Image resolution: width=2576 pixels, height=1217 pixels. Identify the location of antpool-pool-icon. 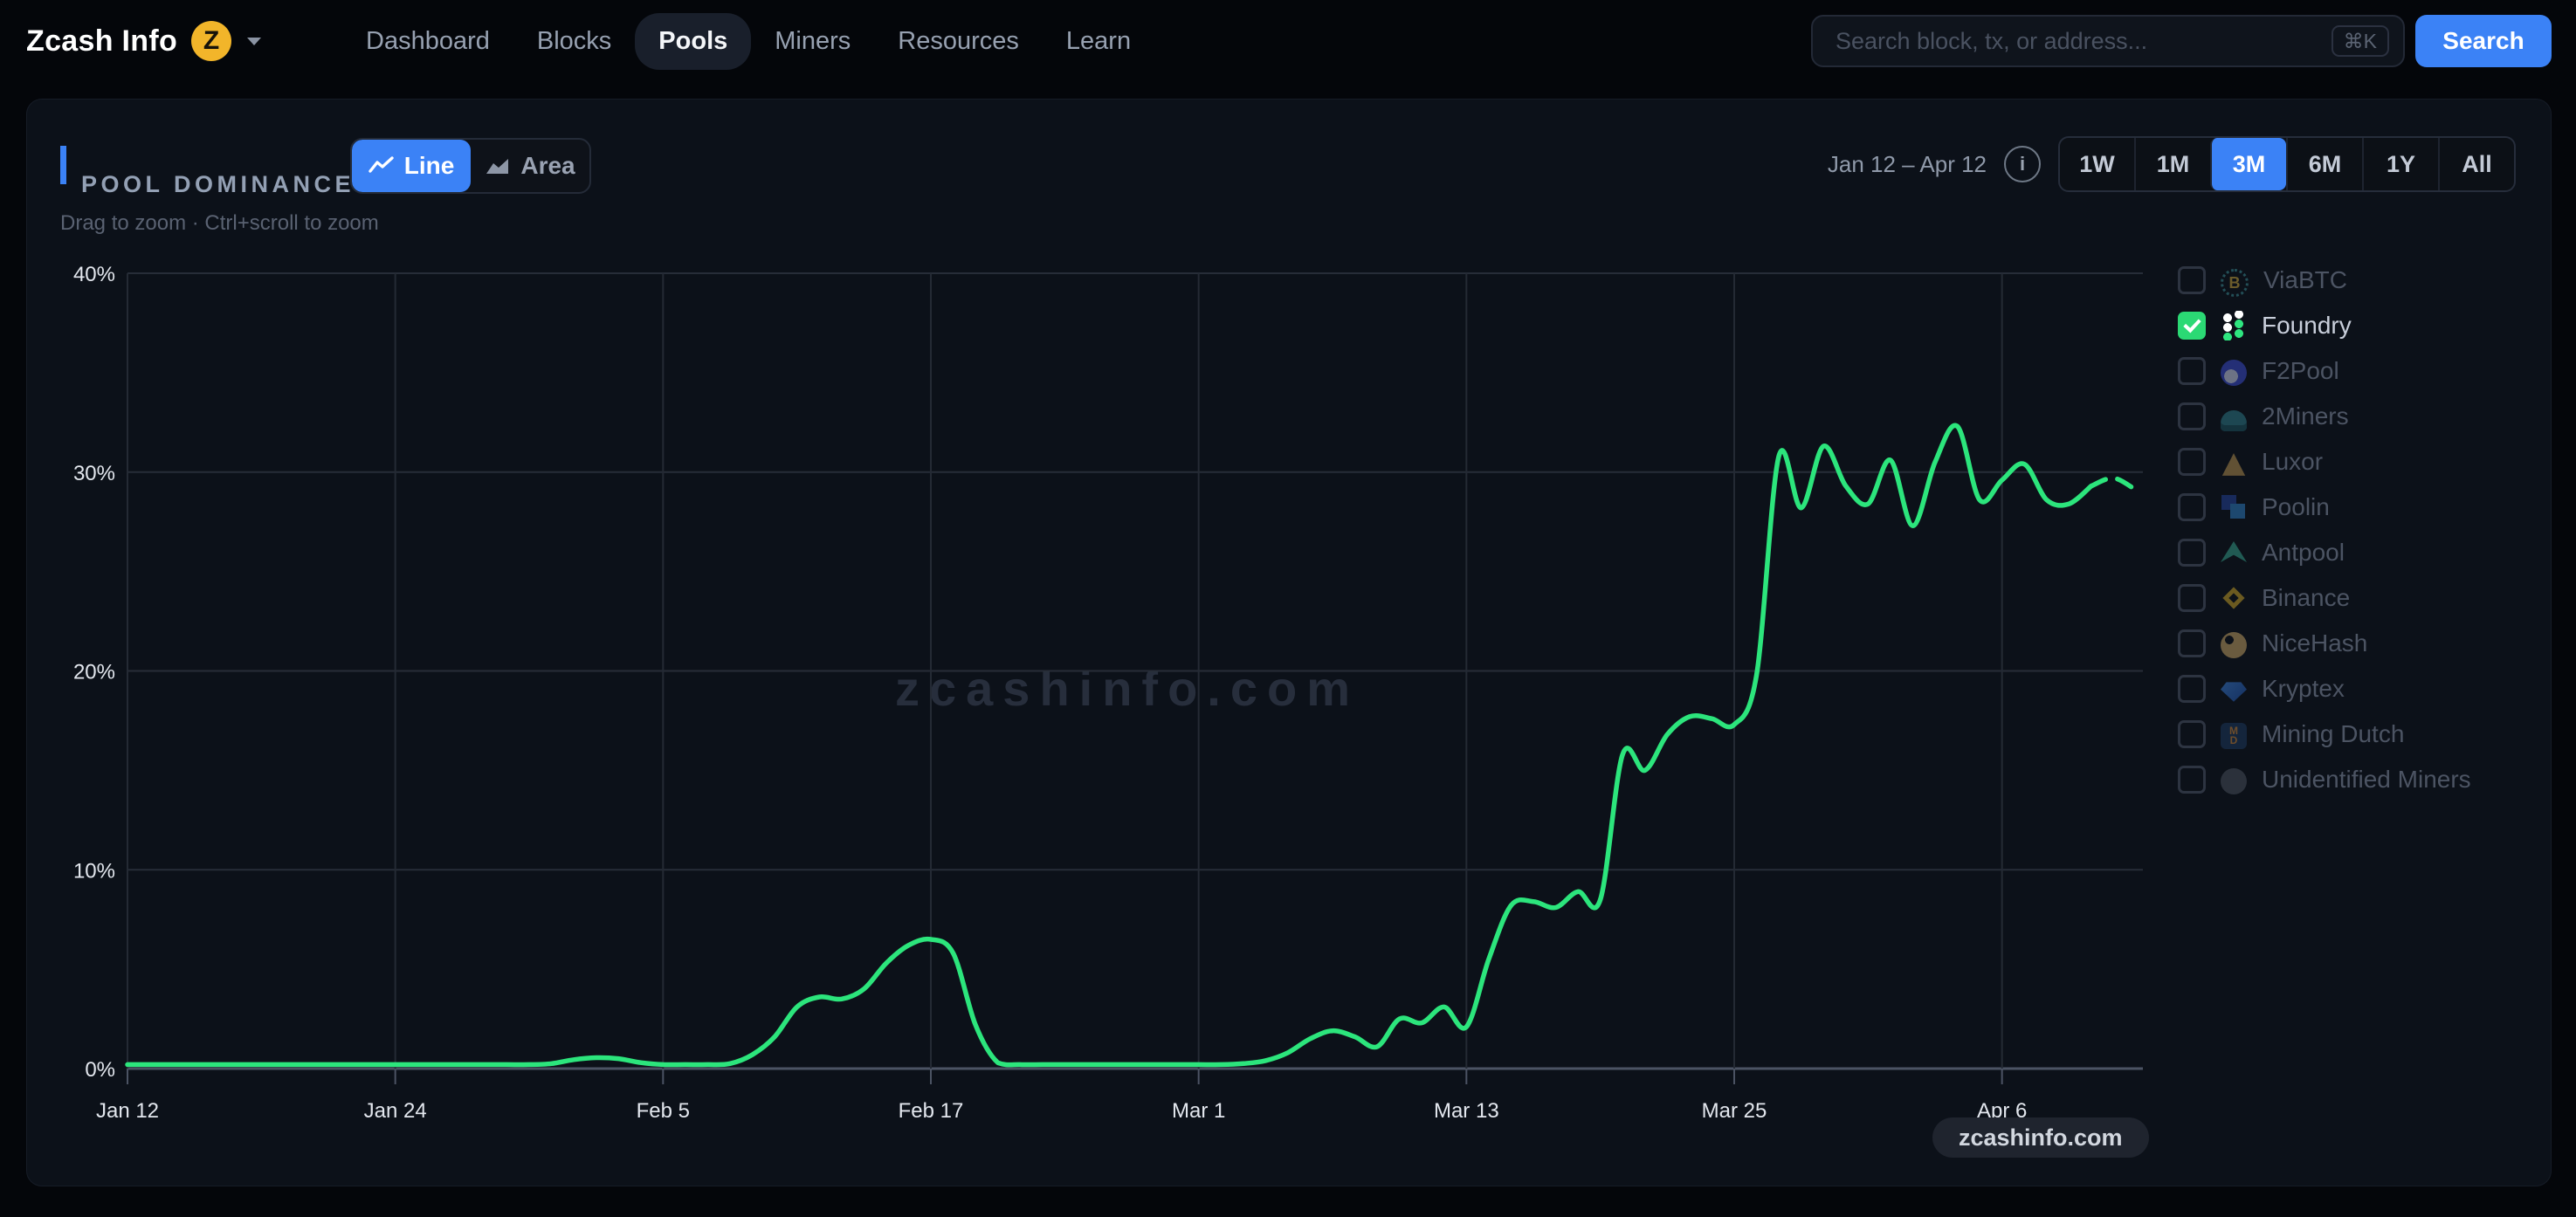
(2234, 551).